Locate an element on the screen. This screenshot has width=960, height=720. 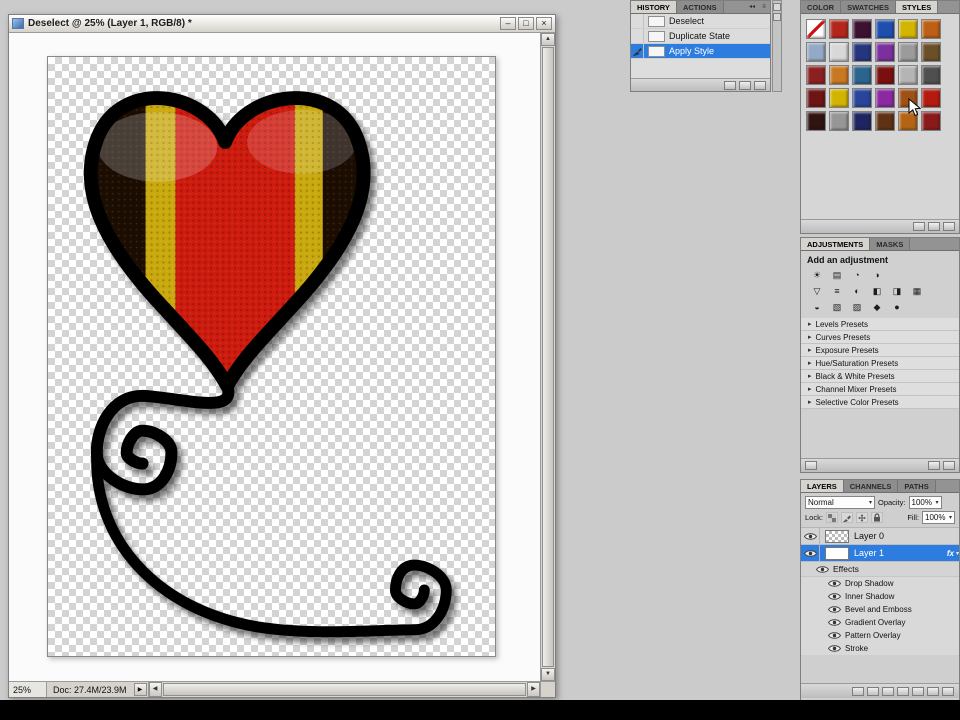
lock-position-icon is located at coordinates (861, 517).